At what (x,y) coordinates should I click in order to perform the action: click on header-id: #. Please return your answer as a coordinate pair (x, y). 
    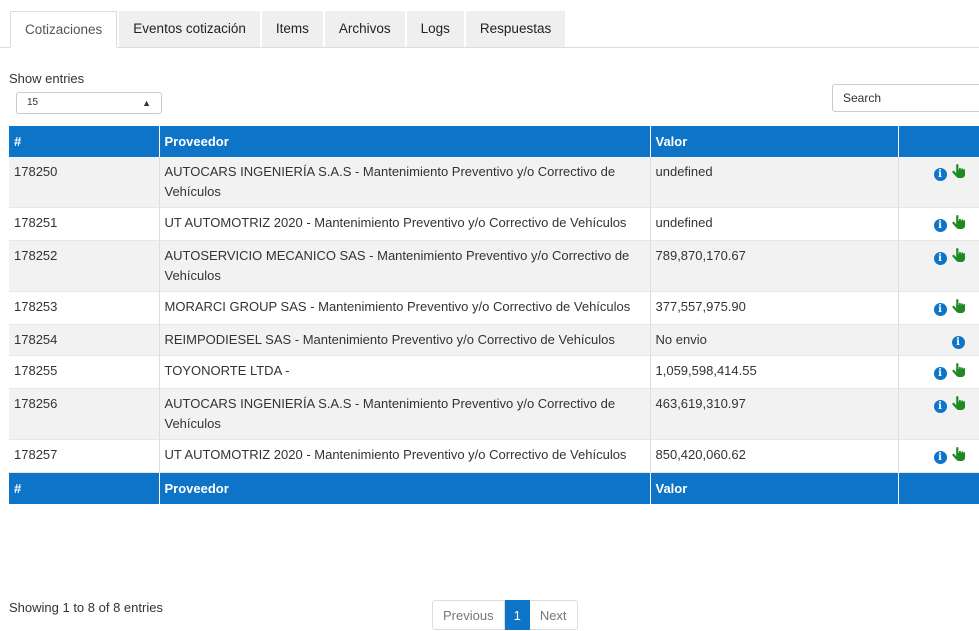
    Looking at the image, I should click on (84, 141).